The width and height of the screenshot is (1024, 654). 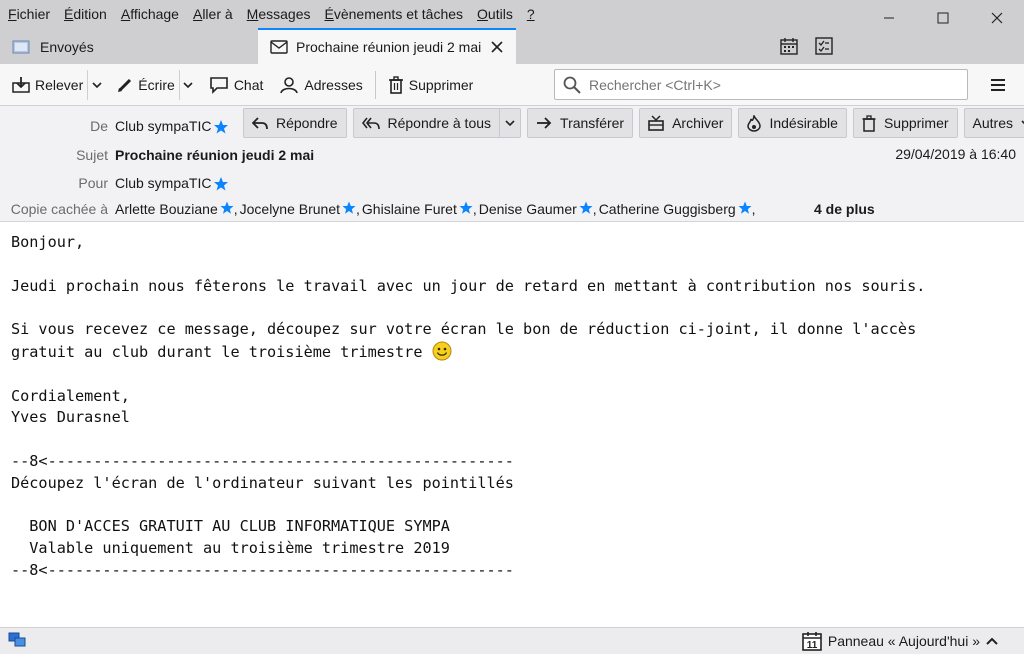 What do you see at coordinates (300, 209) in the screenshot?
I see `bcc-recipient: Jocelyne Brunet,` at bounding box center [300, 209].